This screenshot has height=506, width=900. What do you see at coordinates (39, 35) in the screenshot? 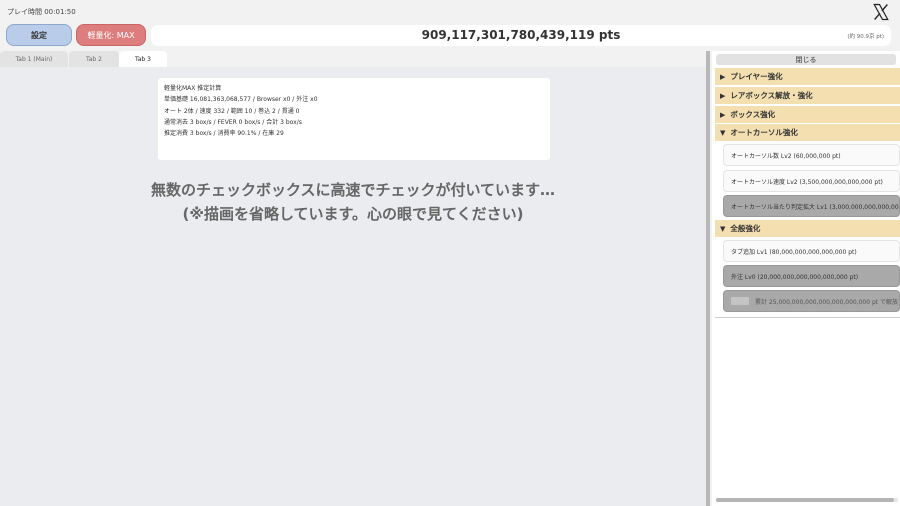
I see `settings-button: 設定` at bounding box center [39, 35].